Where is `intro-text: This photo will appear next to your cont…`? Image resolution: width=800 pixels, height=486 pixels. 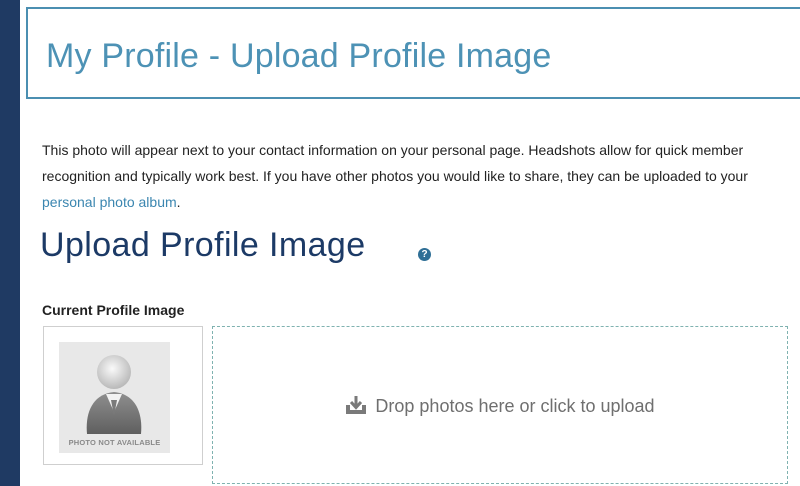
intro-text: This photo will appear next to your cont… is located at coordinates (395, 163).